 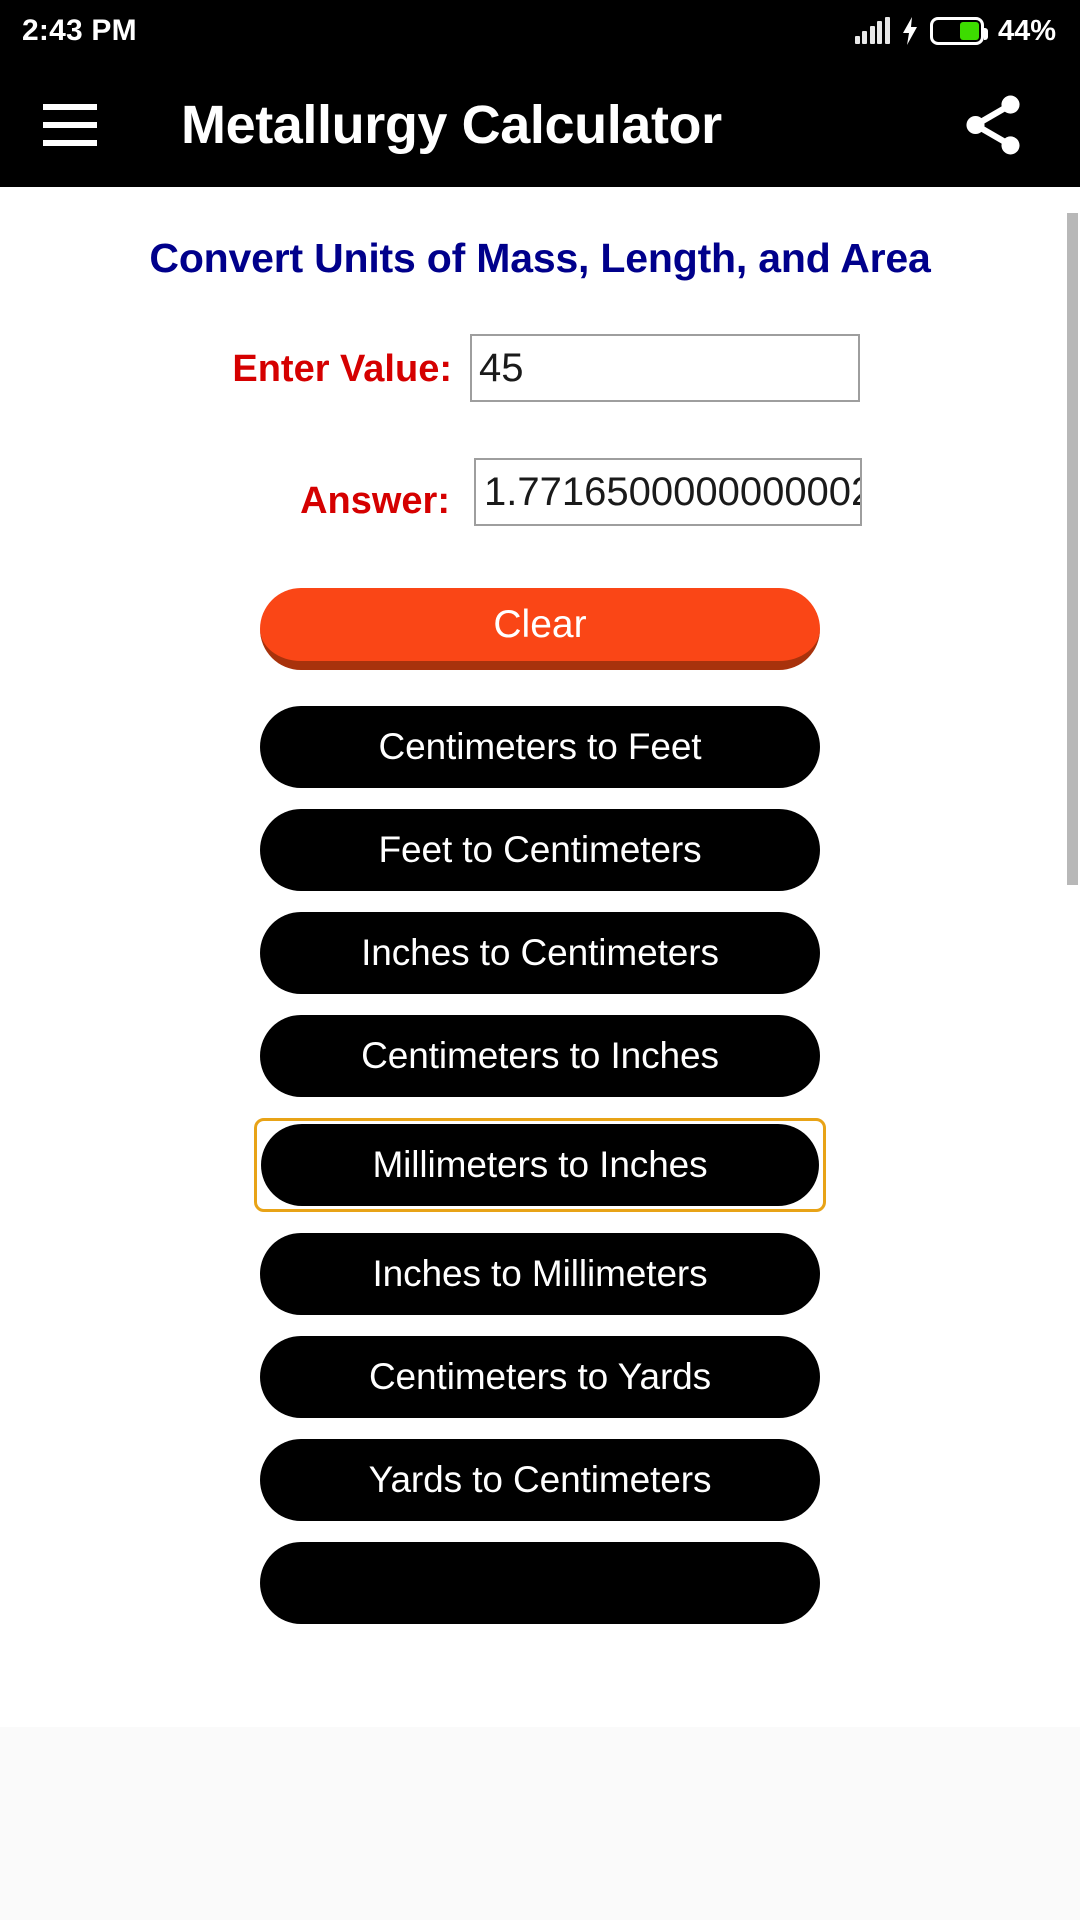 I want to click on app-bar: Metallurgy Calculator, so click(x=540, y=124).